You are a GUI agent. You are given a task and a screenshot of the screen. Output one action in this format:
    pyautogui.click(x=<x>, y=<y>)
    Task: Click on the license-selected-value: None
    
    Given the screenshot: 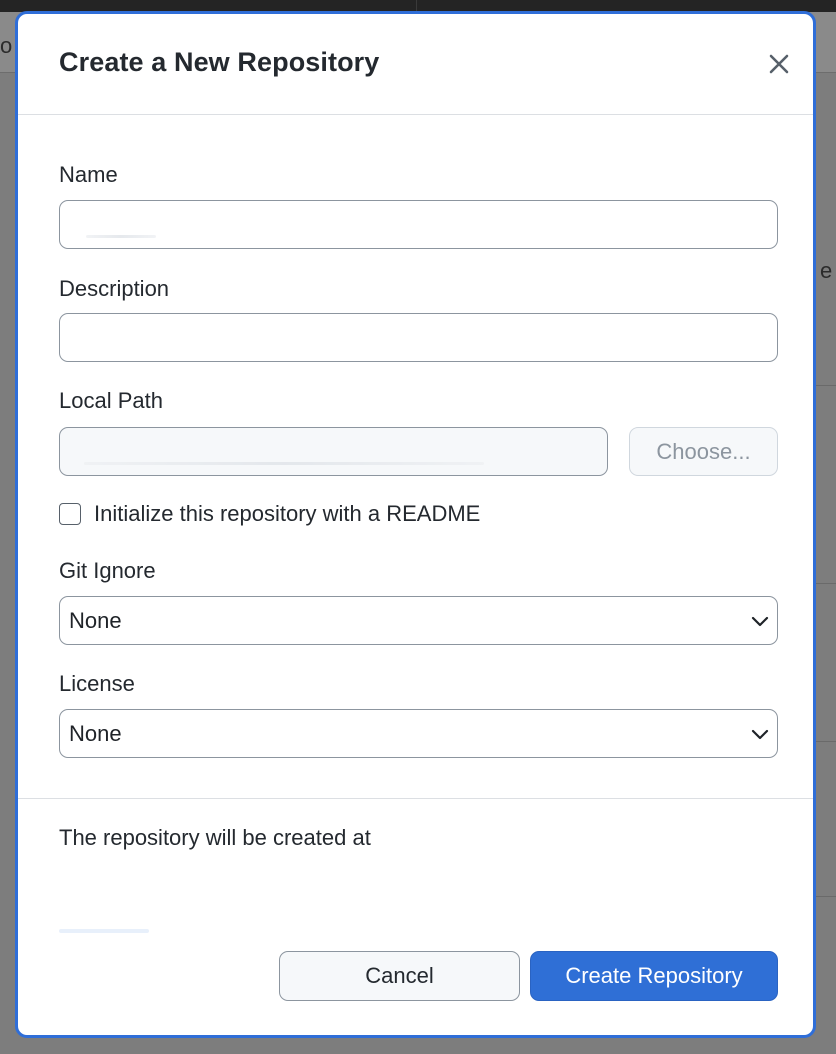 What is the action you would take?
    pyautogui.click(x=95, y=733)
    